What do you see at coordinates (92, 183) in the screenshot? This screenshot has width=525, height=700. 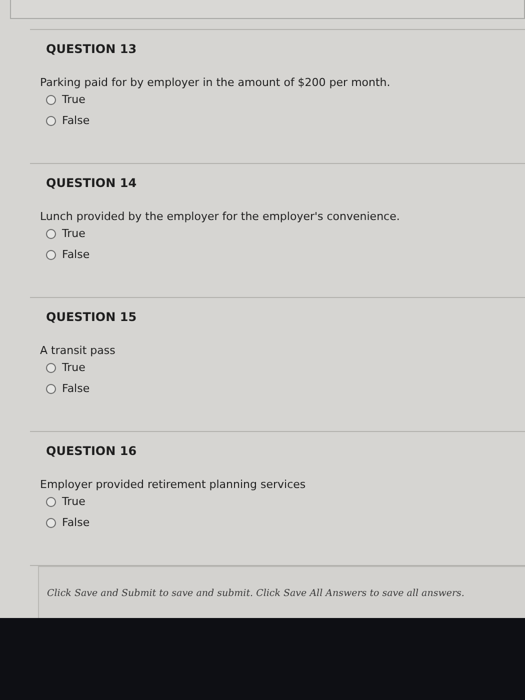 I see `question-heading: QUESTION 14` at bounding box center [92, 183].